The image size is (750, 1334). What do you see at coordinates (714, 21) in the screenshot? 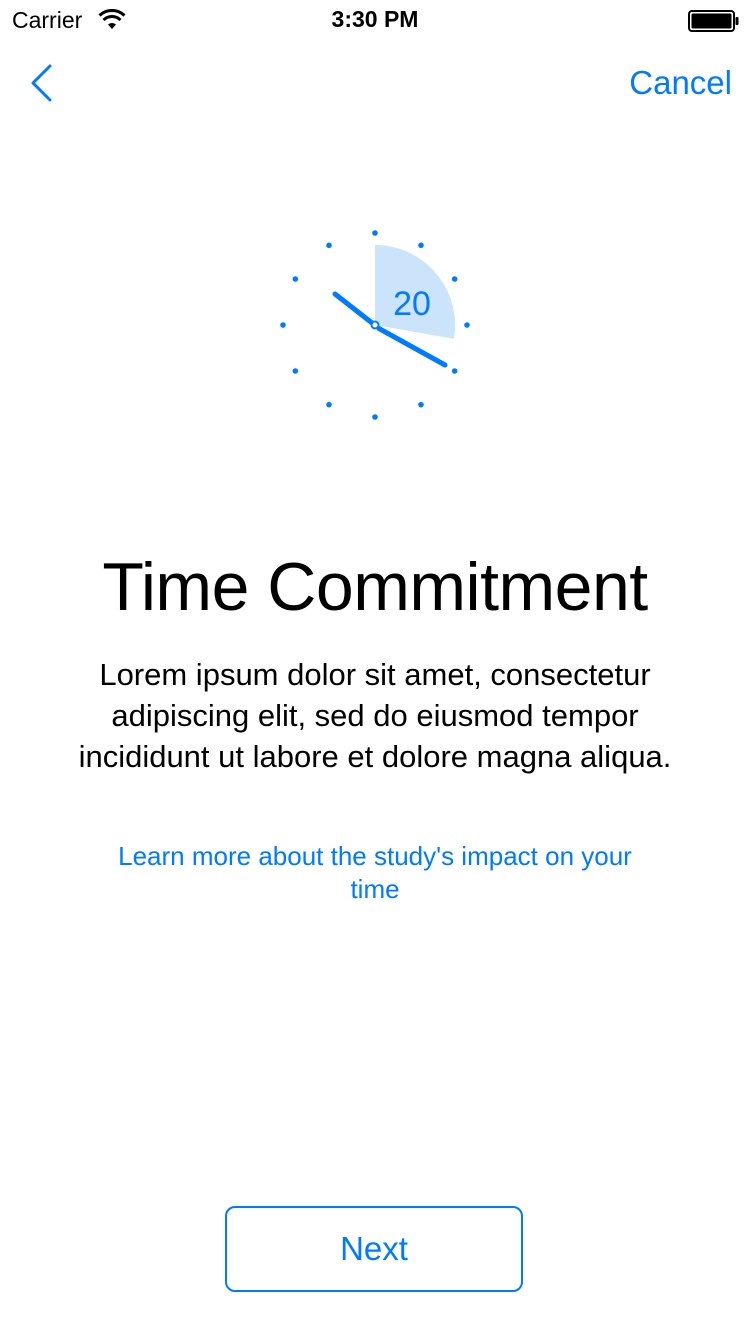
I see `battery-icon` at bounding box center [714, 21].